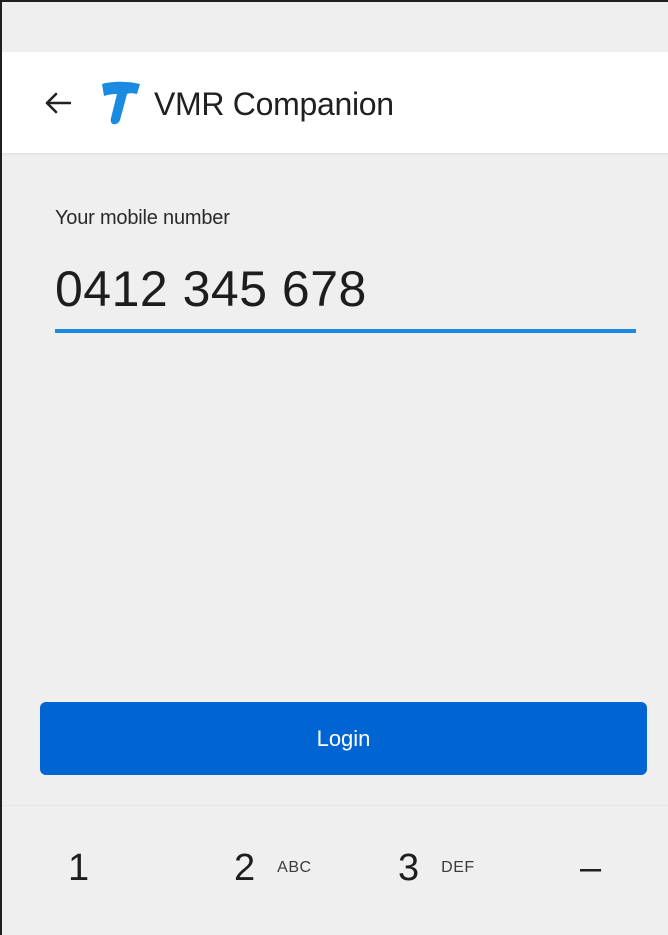  I want to click on status-bar, so click(335, 27).